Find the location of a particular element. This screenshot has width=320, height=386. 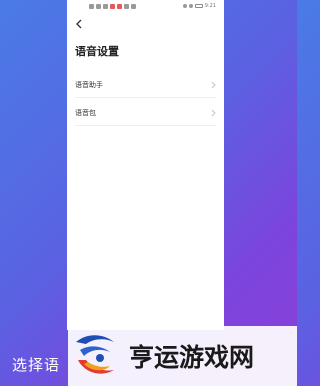

watermark-text: 亨运游戏网 is located at coordinates (192, 357).